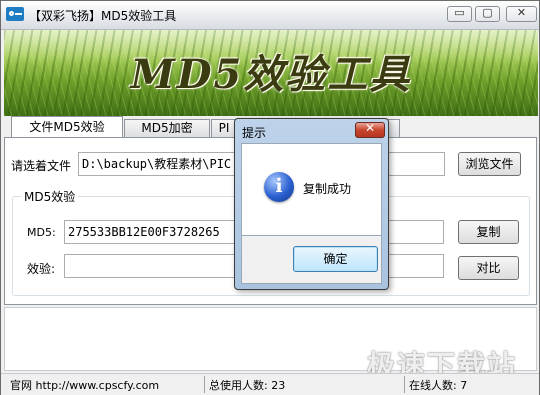  What do you see at coordinates (41, 269) in the screenshot?
I see `verify-label: 效验:` at bounding box center [41, 269].